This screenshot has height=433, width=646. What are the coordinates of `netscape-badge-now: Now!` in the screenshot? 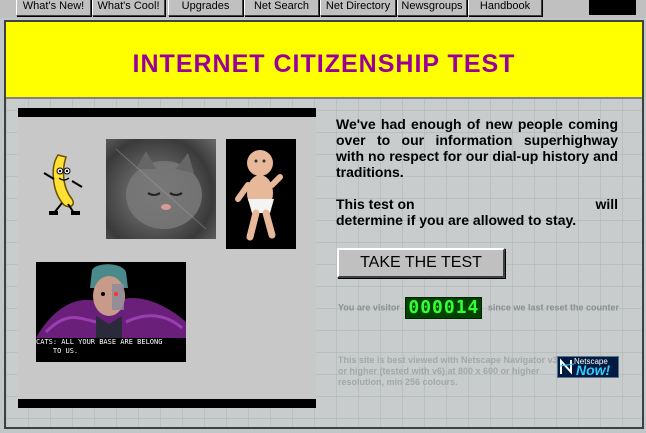 It's located at (593, 370).